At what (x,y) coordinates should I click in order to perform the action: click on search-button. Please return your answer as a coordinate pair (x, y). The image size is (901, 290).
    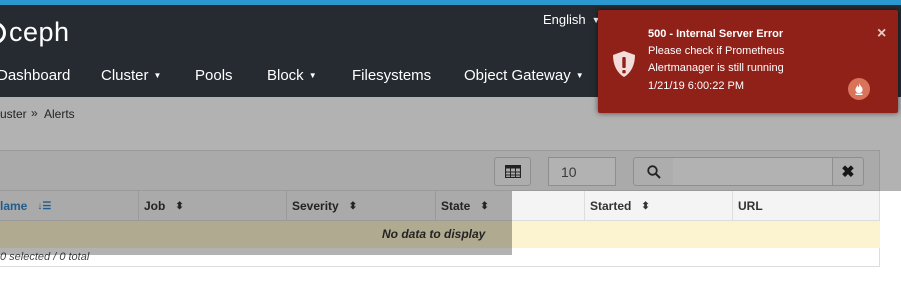
    Looking at the image, I should click on (653, 171).